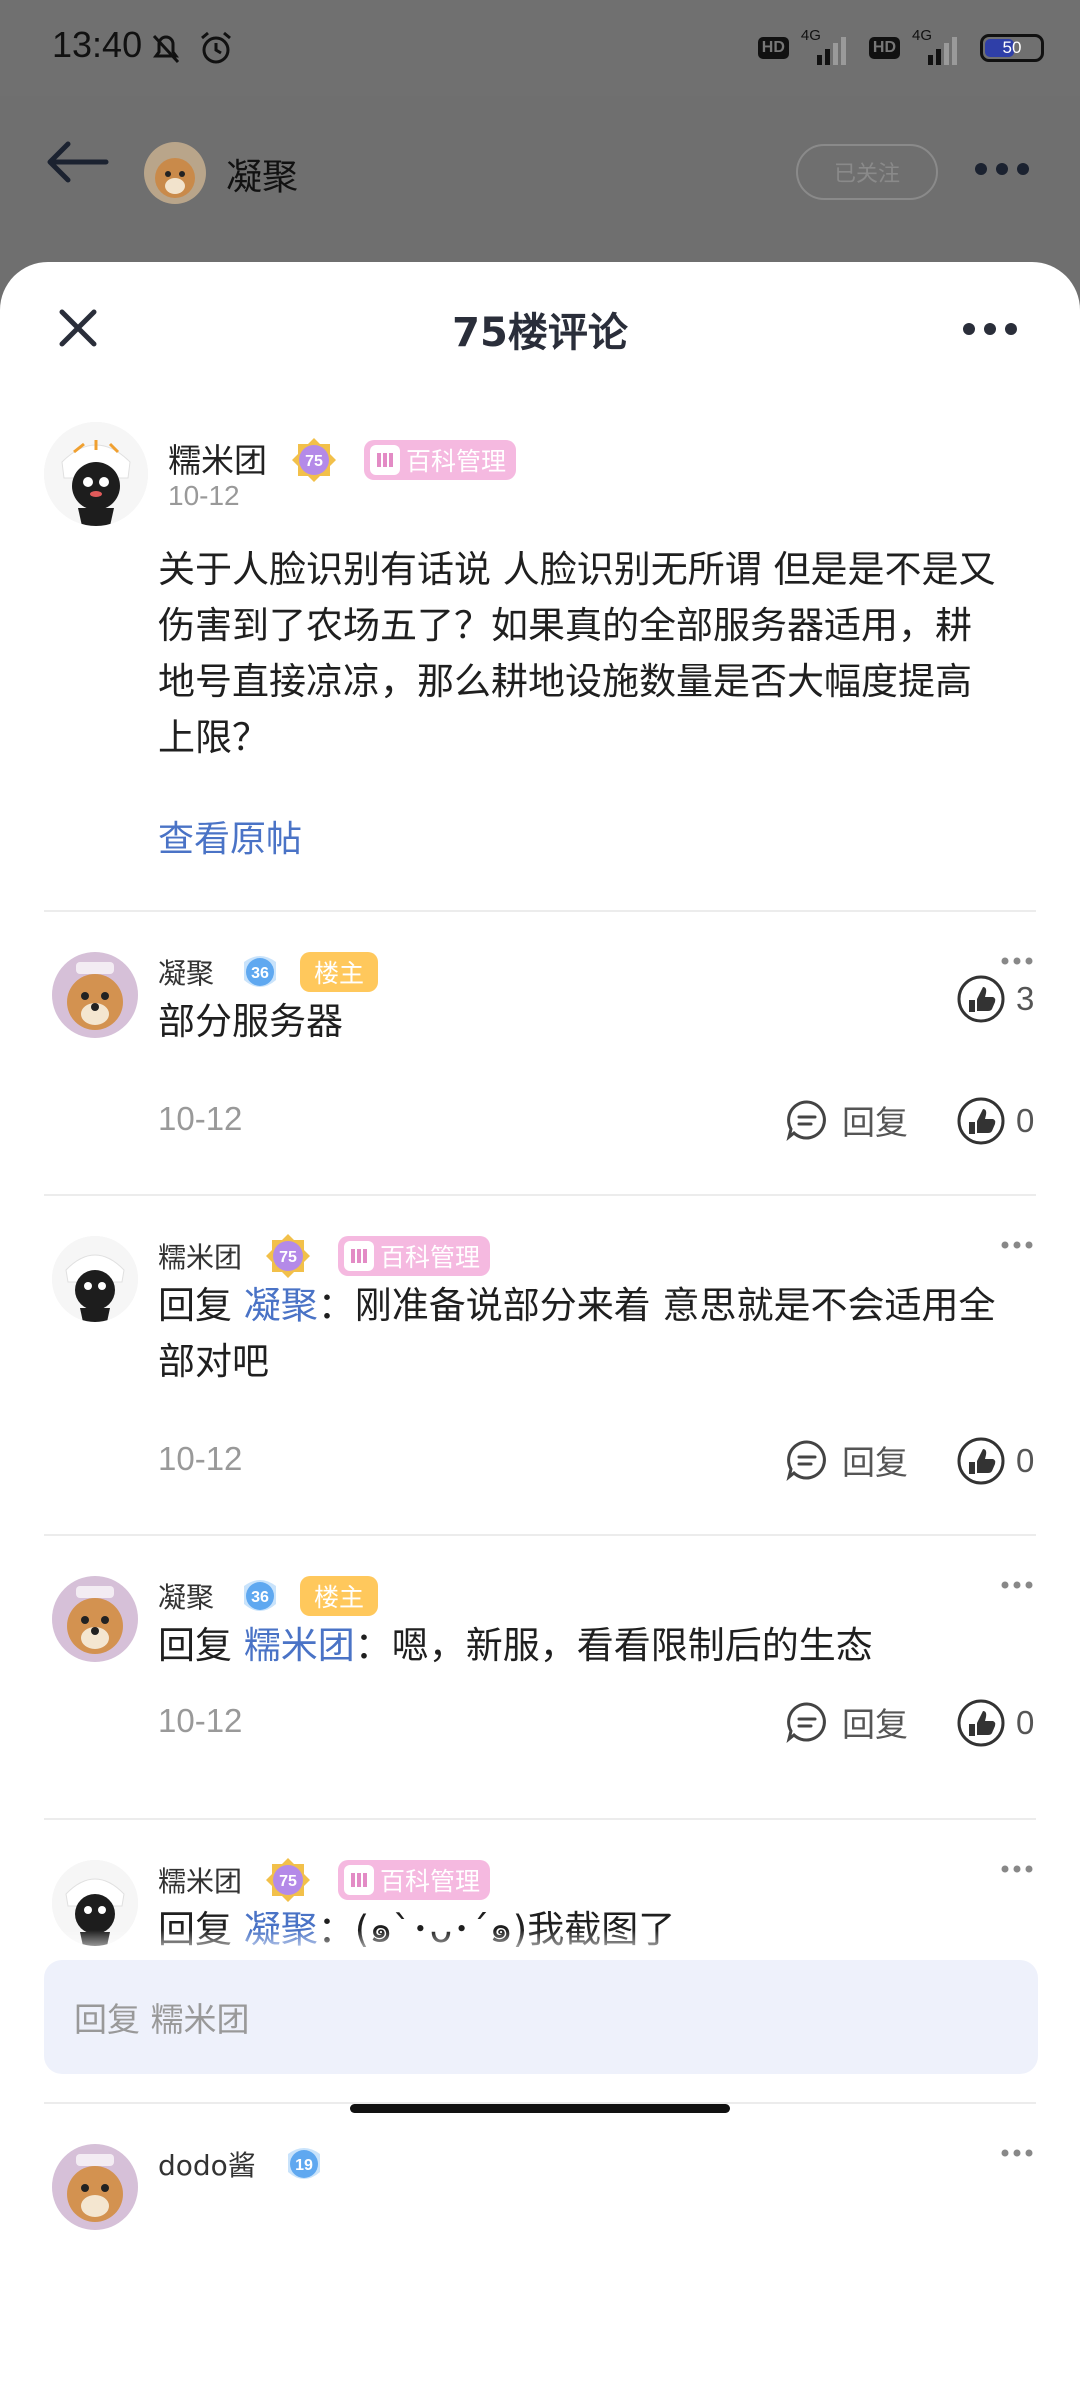  I want to click on back-arrow-icon, so click(77, 162).